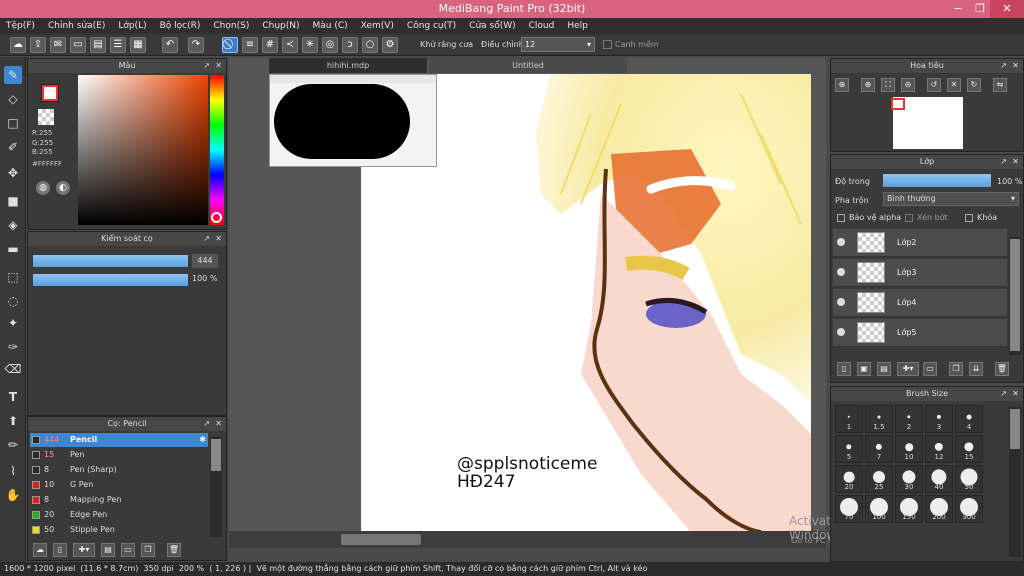 This screenshot has width=1024, height=576. Describe the element at coordinates (13, 225) in the screenshot. I see `bucket-tool-icon: ◈` at that location.